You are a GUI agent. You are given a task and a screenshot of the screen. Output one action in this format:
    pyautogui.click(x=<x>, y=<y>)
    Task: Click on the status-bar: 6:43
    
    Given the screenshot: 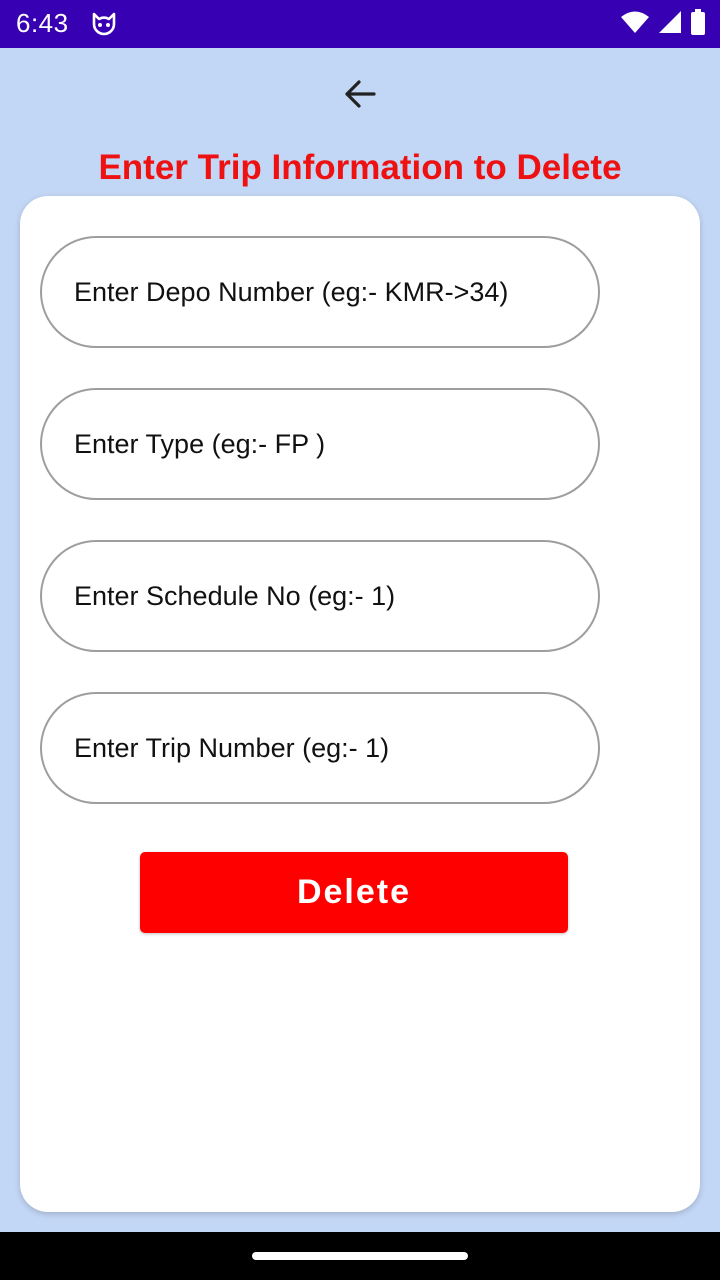 What is the action you would take?
    pyautogui.click(x=360, y=24)
    